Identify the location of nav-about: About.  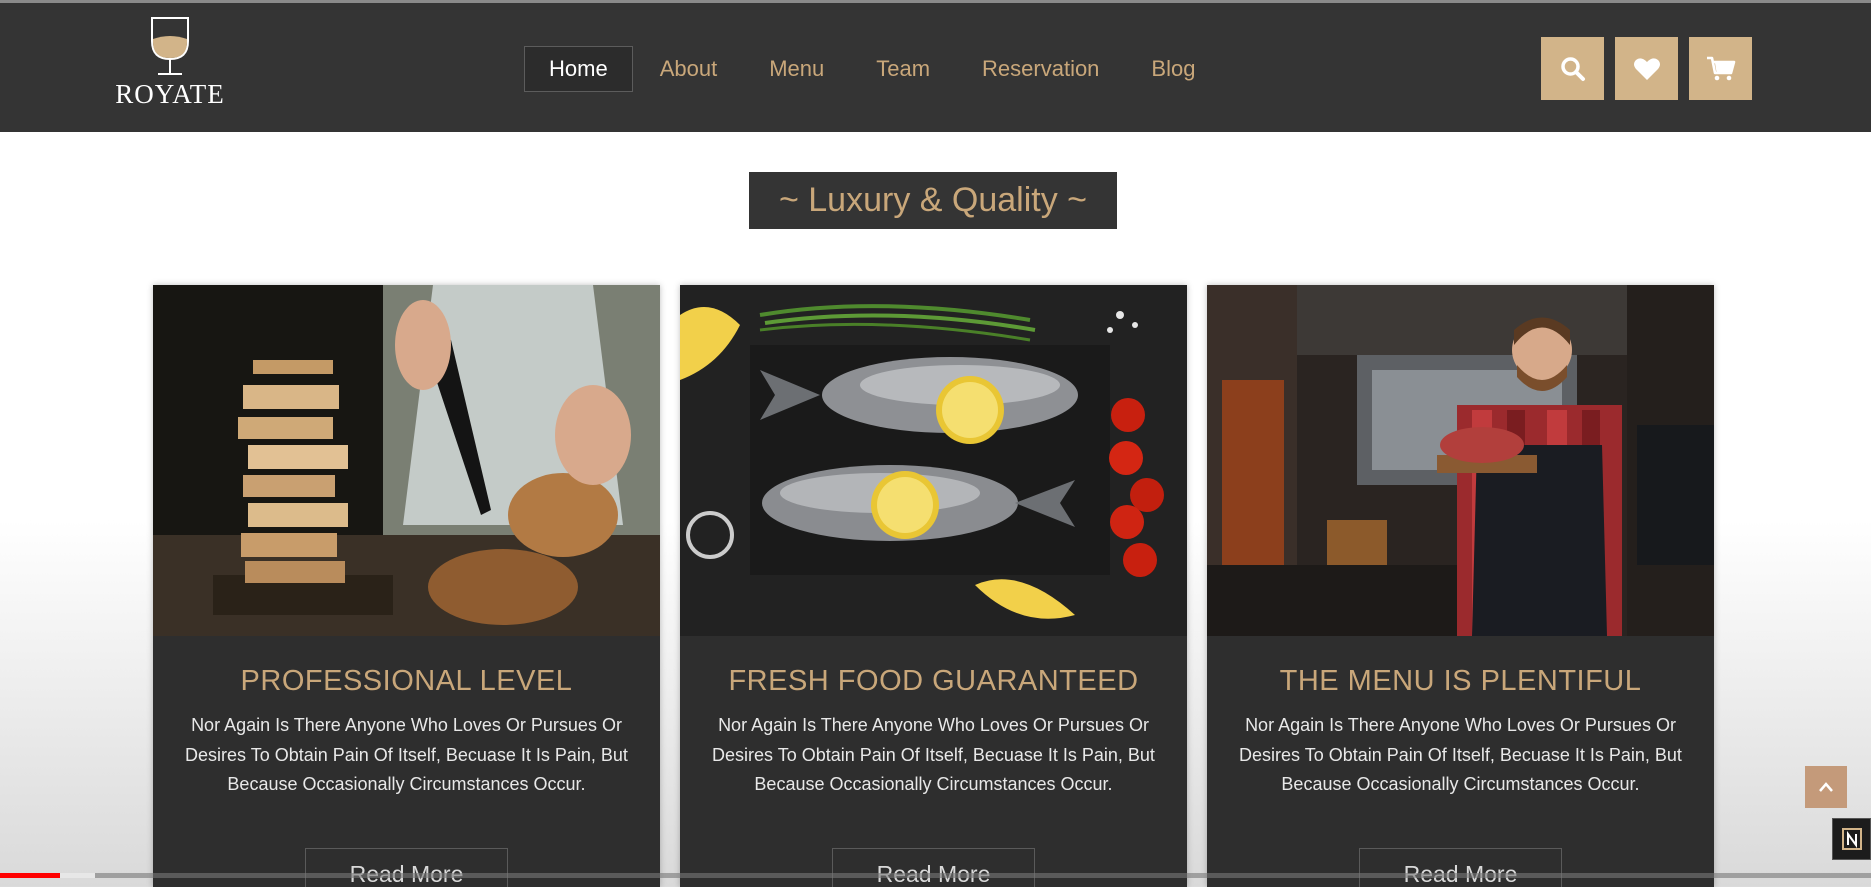
(689, 69).